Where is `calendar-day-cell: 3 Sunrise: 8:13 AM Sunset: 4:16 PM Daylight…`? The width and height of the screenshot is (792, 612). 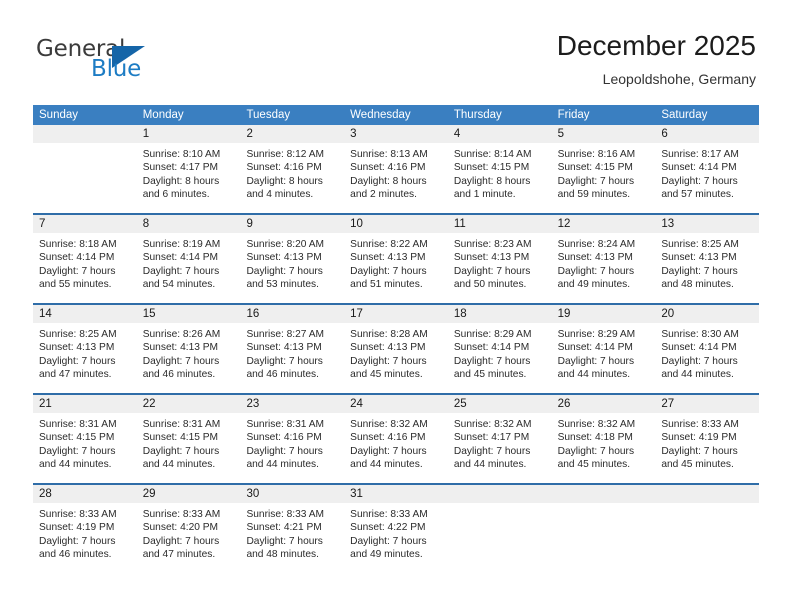 calendar-day-cell: 3 Sunrise: 8:13 AM Sunset: 4:16 PM Daylight… is located at coordinates (396, 169).